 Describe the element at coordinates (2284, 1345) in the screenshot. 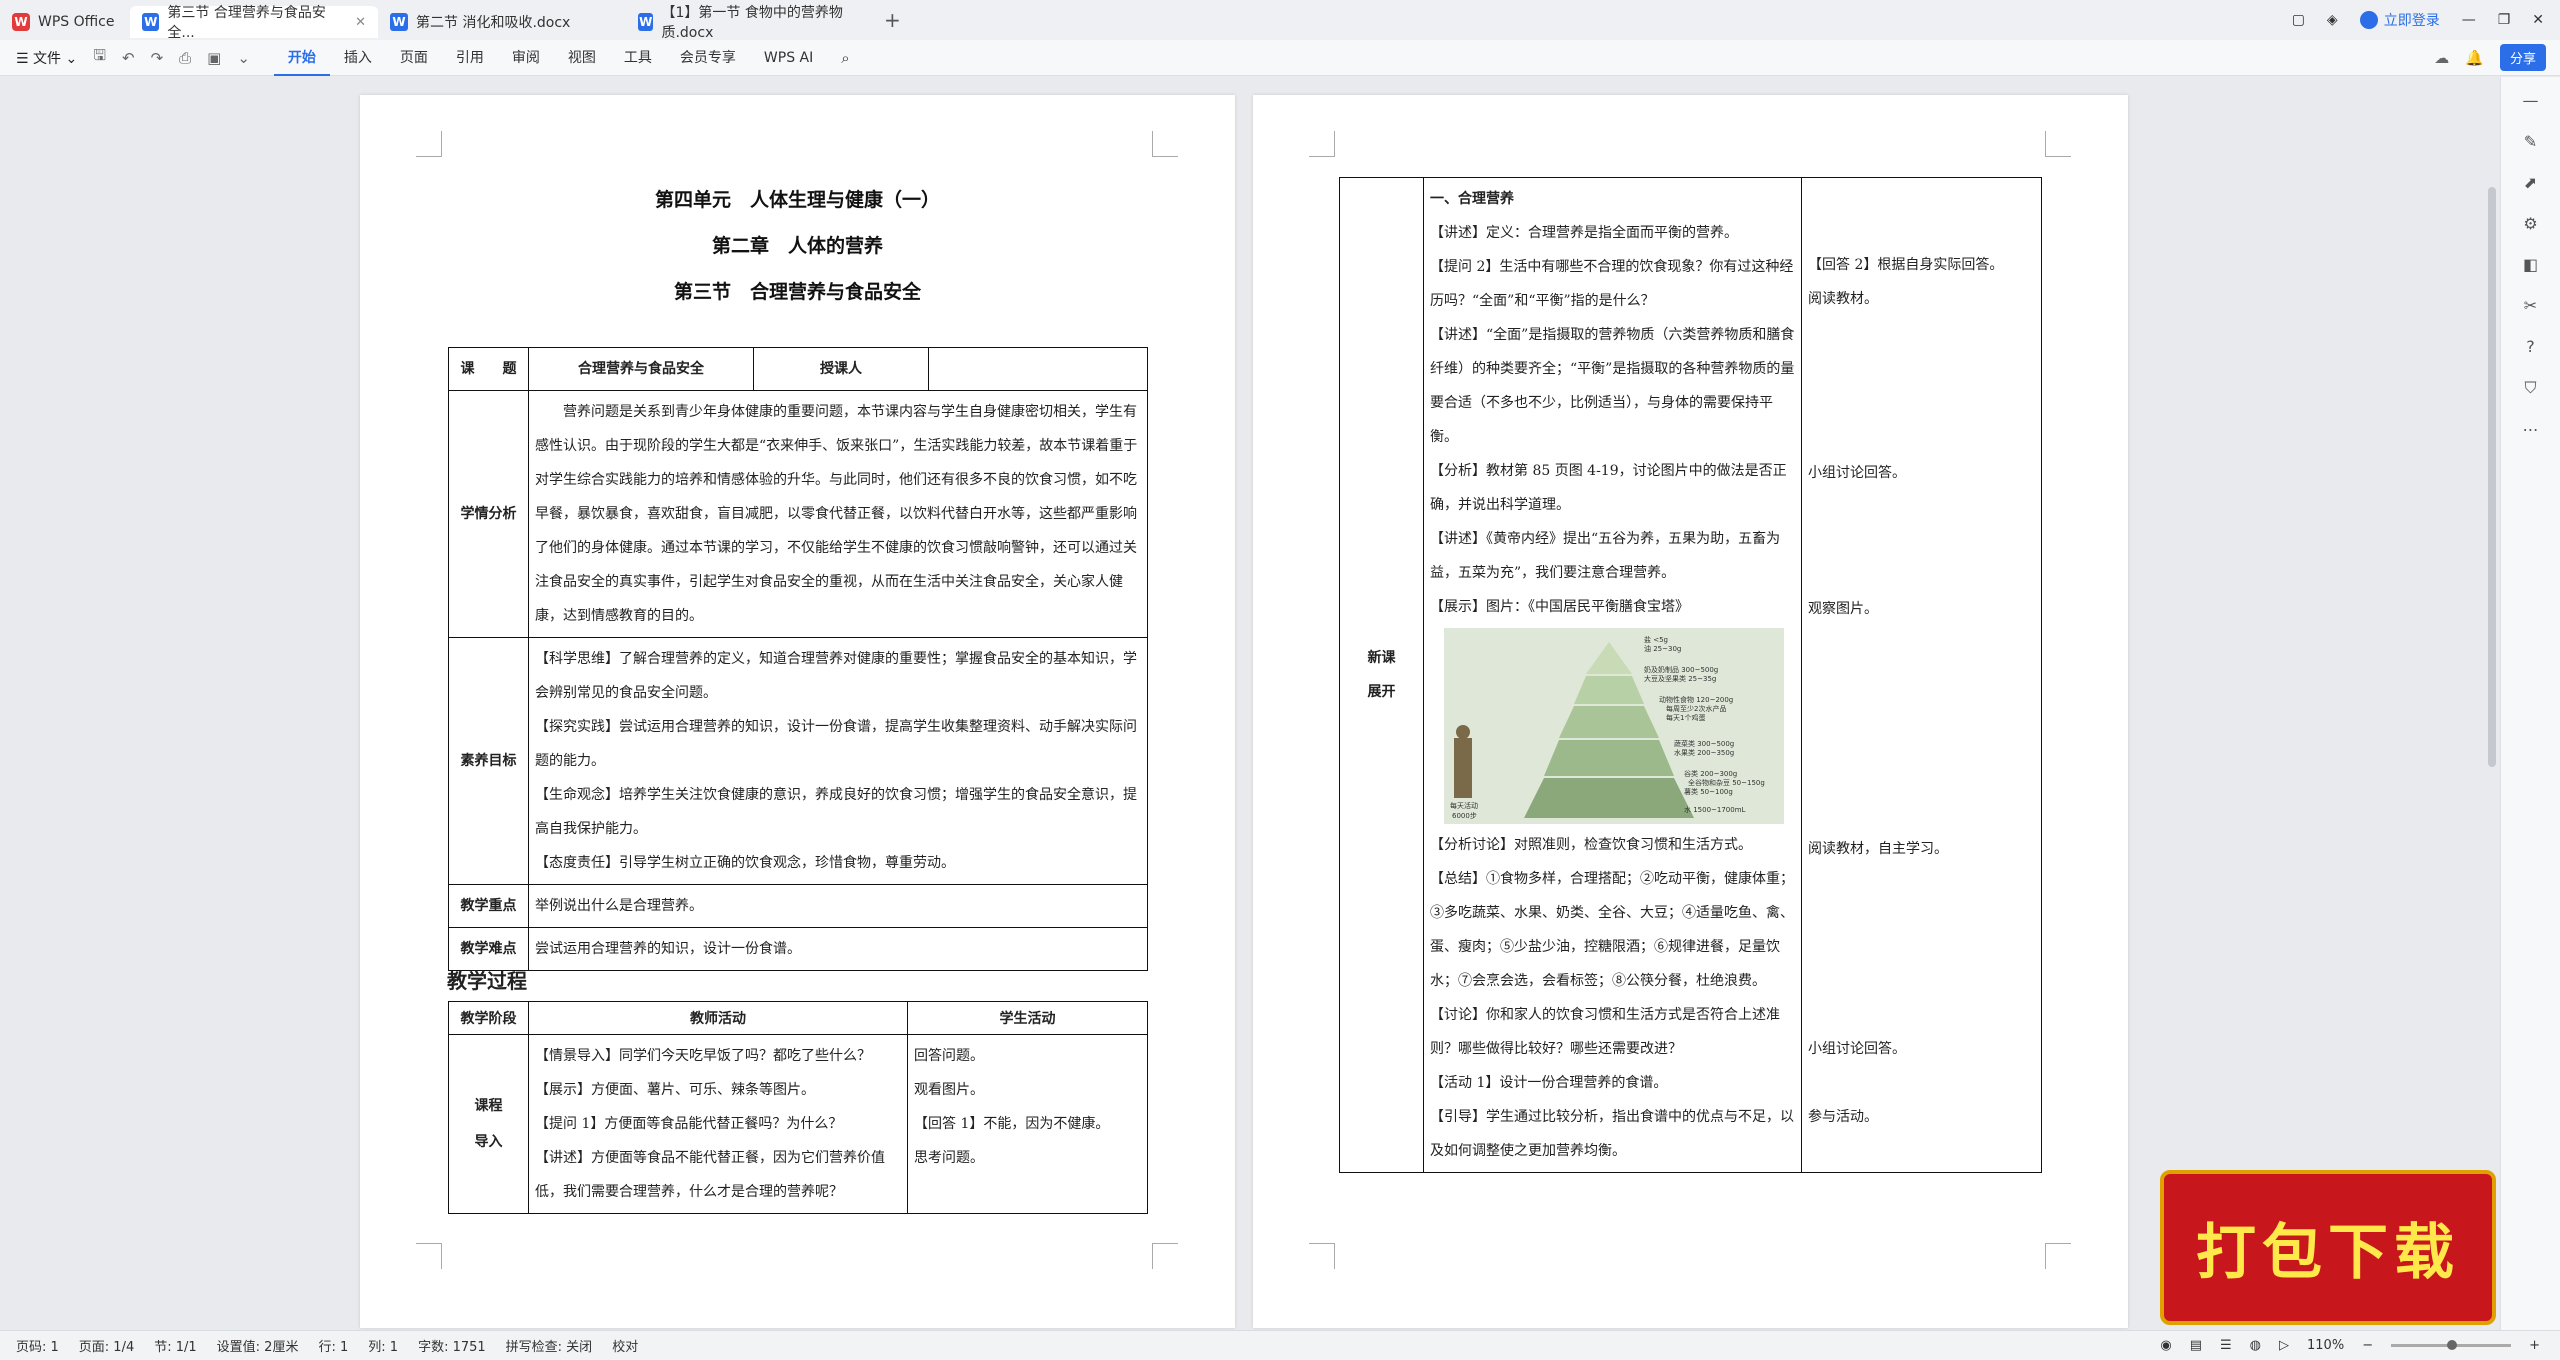

I see `play-icon: ▷` at that location.